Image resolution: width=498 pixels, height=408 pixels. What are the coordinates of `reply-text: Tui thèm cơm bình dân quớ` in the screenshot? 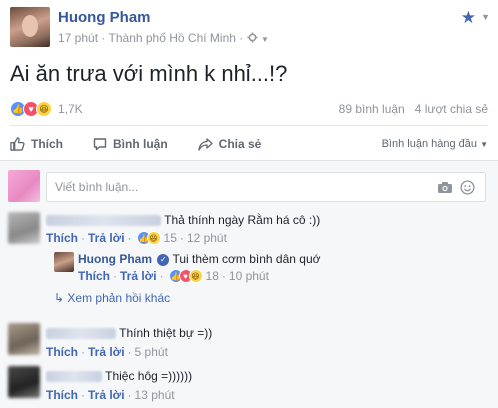 It's located at (246, 259).